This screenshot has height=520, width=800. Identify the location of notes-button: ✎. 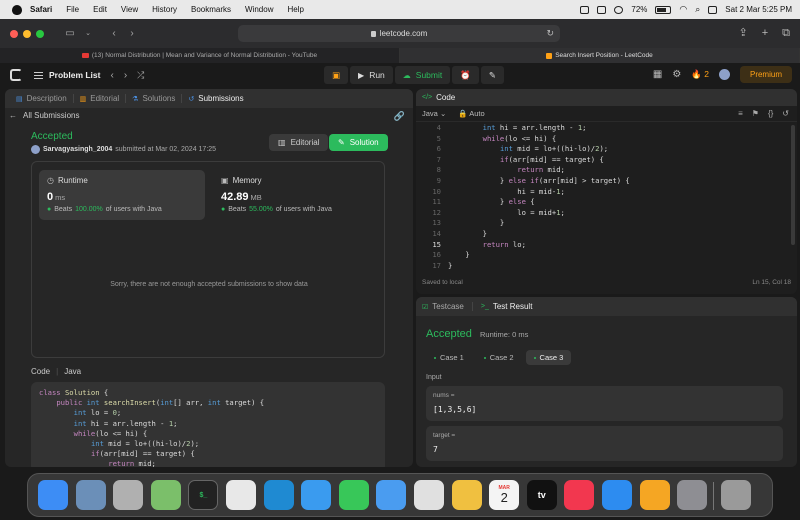
(492, 75).